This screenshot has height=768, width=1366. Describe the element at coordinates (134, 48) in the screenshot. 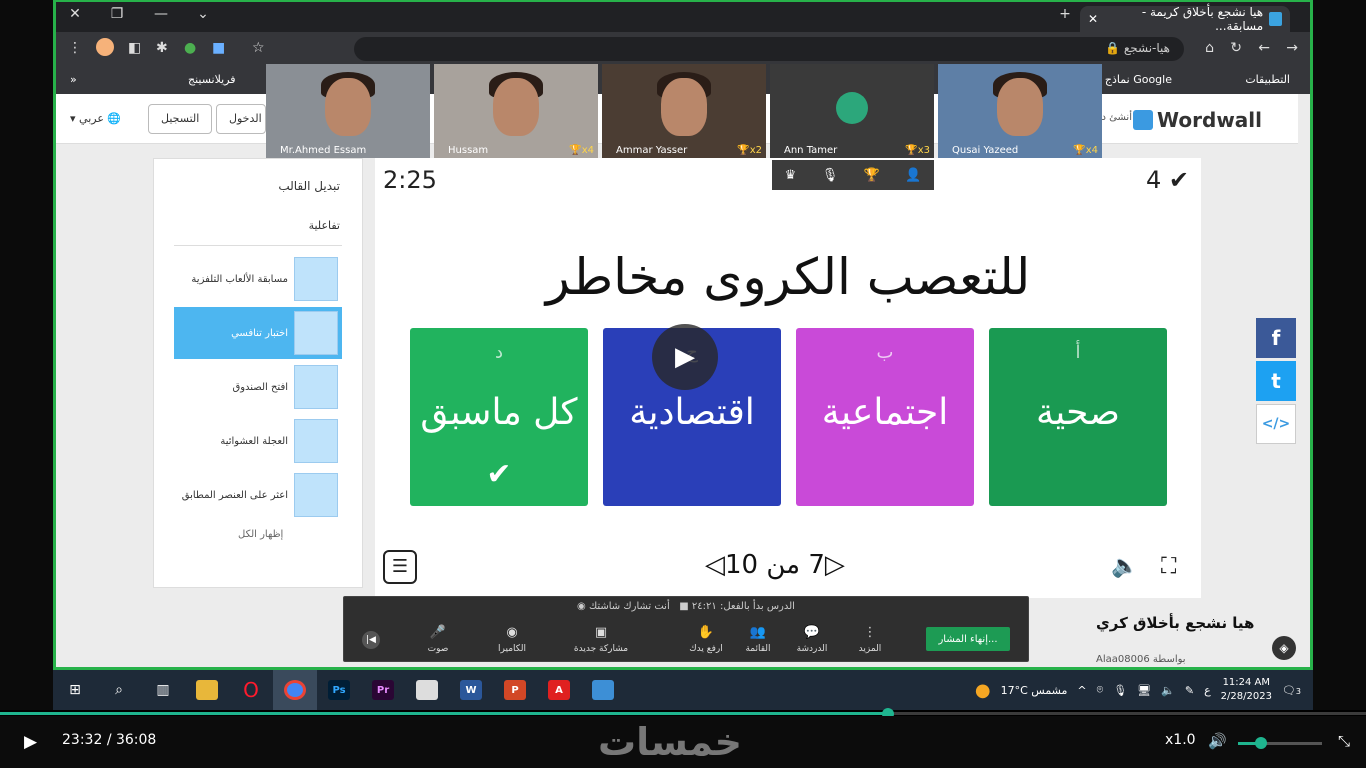

I see `sidepanel-icon: ◧` at that location.